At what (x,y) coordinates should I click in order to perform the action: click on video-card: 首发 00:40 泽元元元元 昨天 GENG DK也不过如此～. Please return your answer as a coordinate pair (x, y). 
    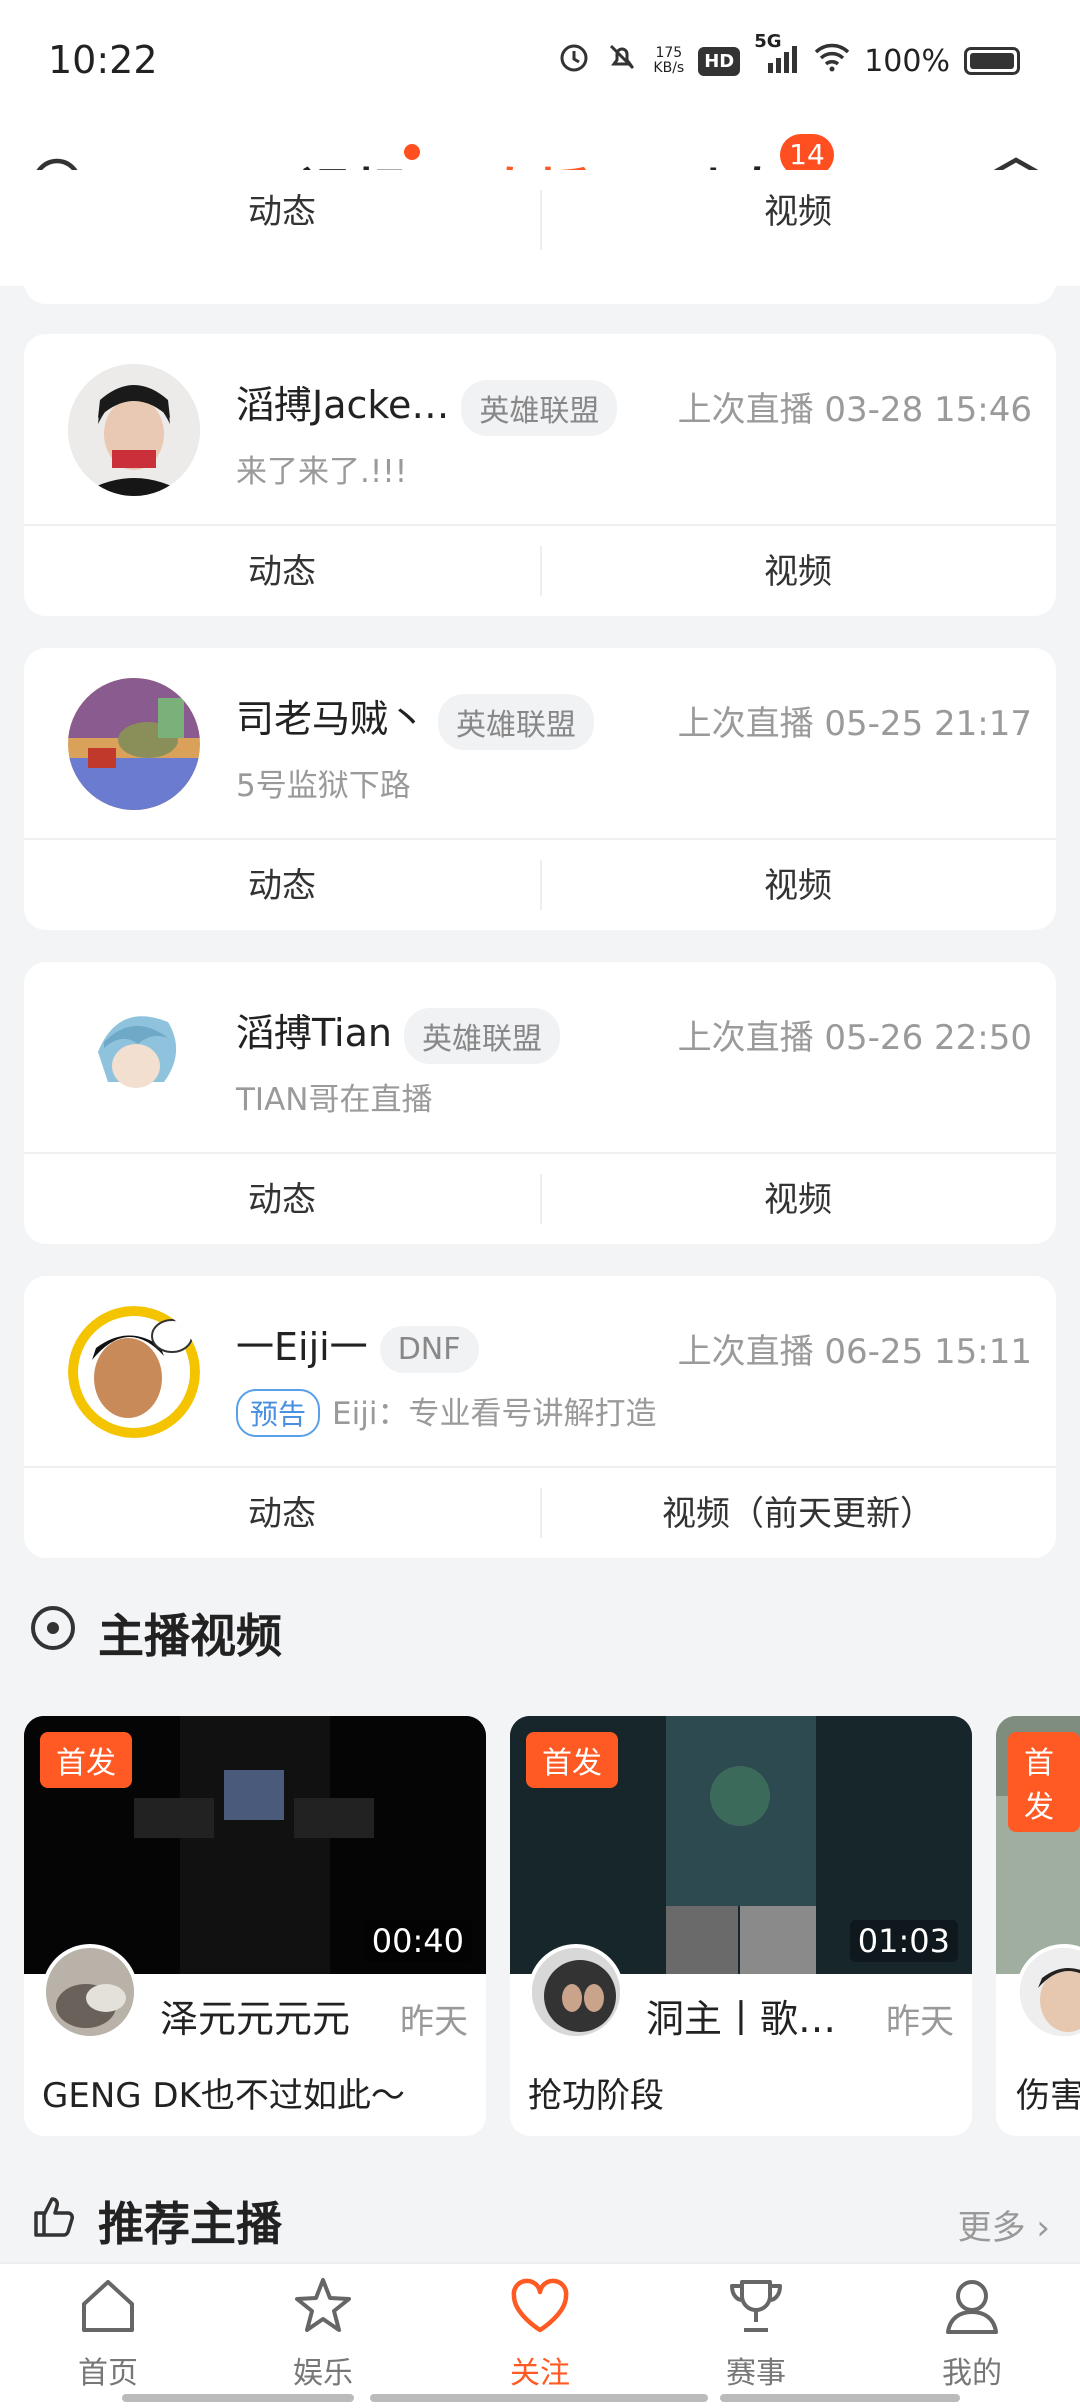
    Looking at the image, I should click on (255, 1926).